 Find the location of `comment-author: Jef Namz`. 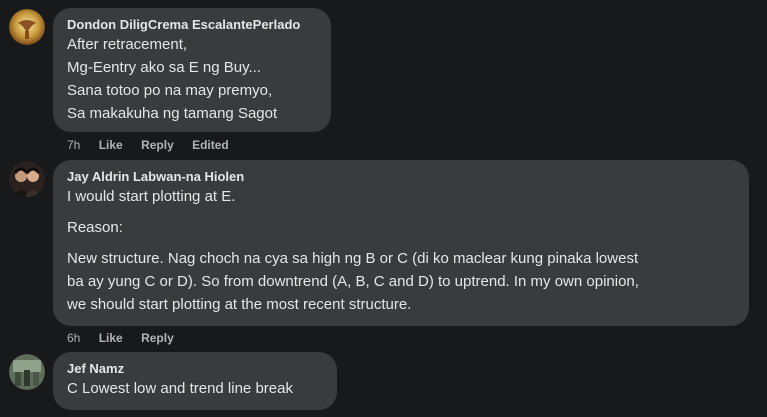

comment-author: Jef Namz is located at coordinates (195, 368).